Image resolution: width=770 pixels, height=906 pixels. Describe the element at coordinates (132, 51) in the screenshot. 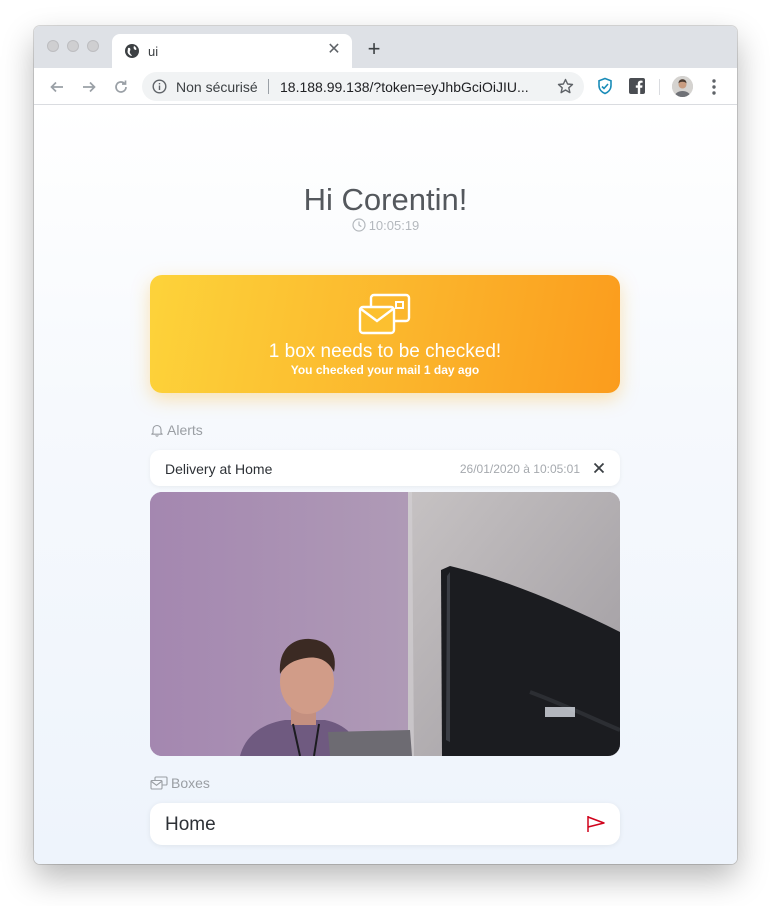

I see `globe-icon` at that location.